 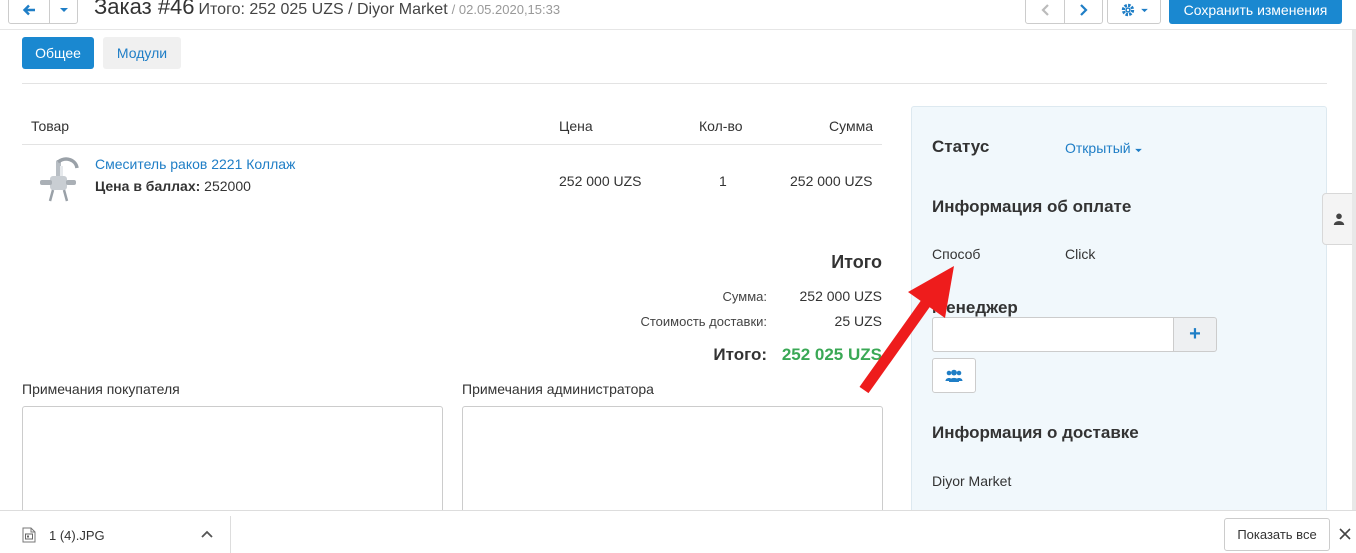 I want to click on product-name-link: Смеситель раков 2221 Коллаж, so click(x=195, y=164).